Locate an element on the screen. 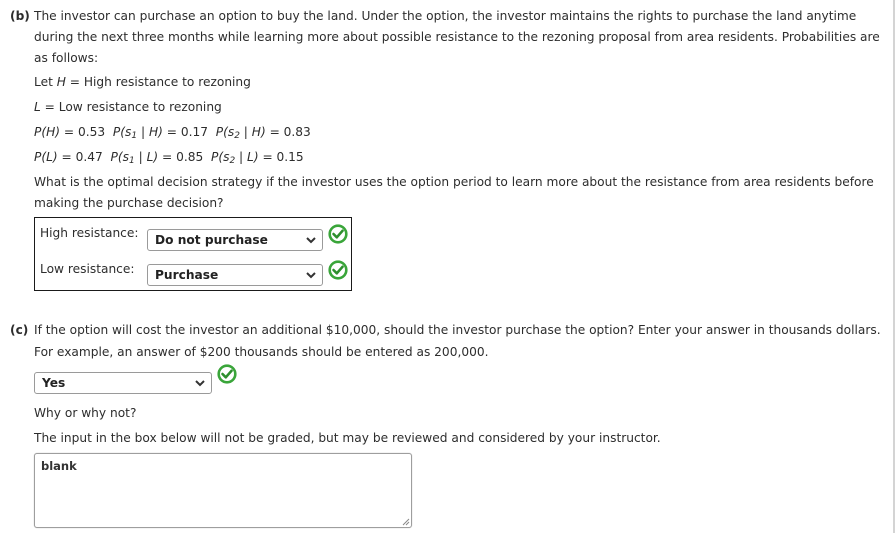 This screenshot has height=533, width=895. def-l-text: = Low resistance to rezoning is located at coordinates (131, 107).